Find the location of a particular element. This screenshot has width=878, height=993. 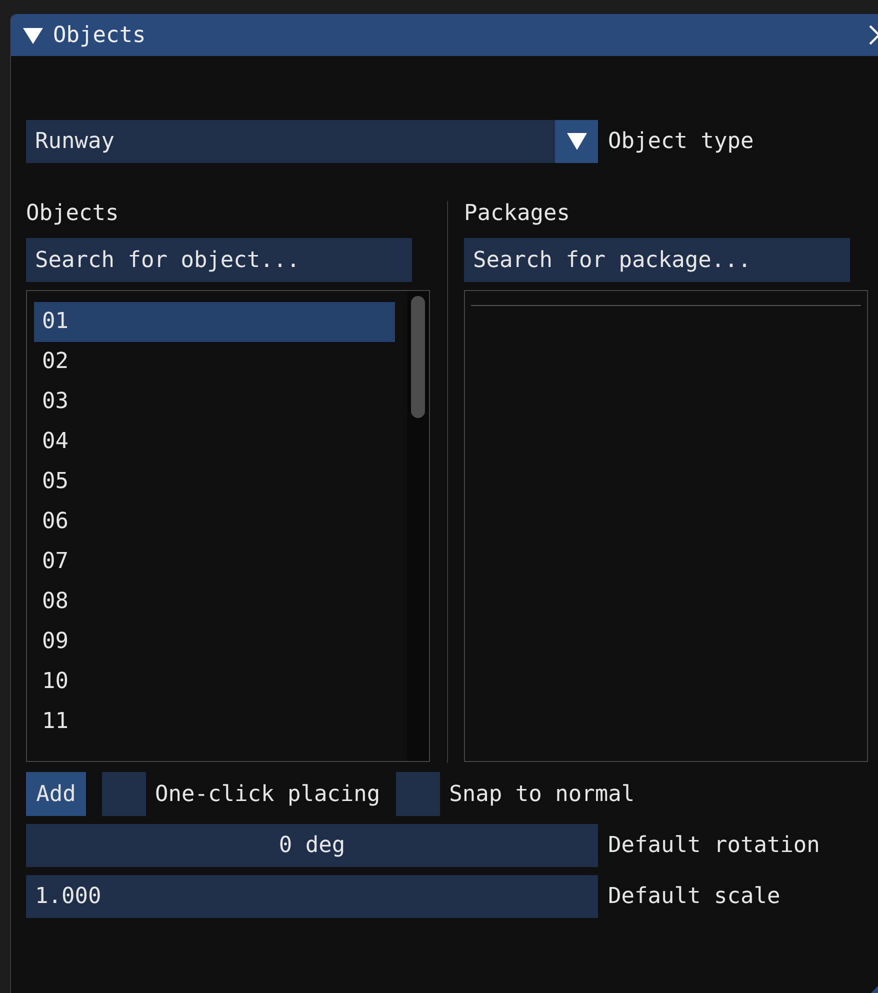

rotation-field: 0 deg is located at coordinates (312, 845).